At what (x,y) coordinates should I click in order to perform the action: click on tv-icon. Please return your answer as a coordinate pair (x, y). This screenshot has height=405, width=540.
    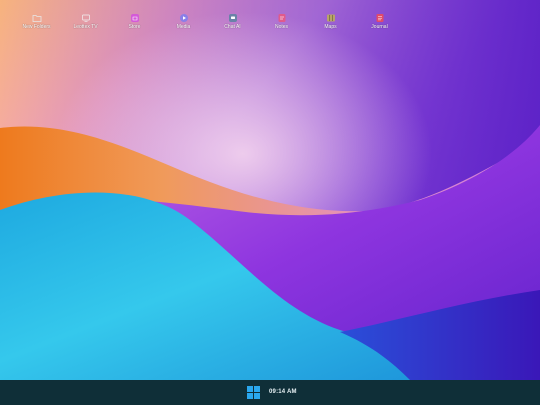
    Looking at the image, I should click on (85, 18).